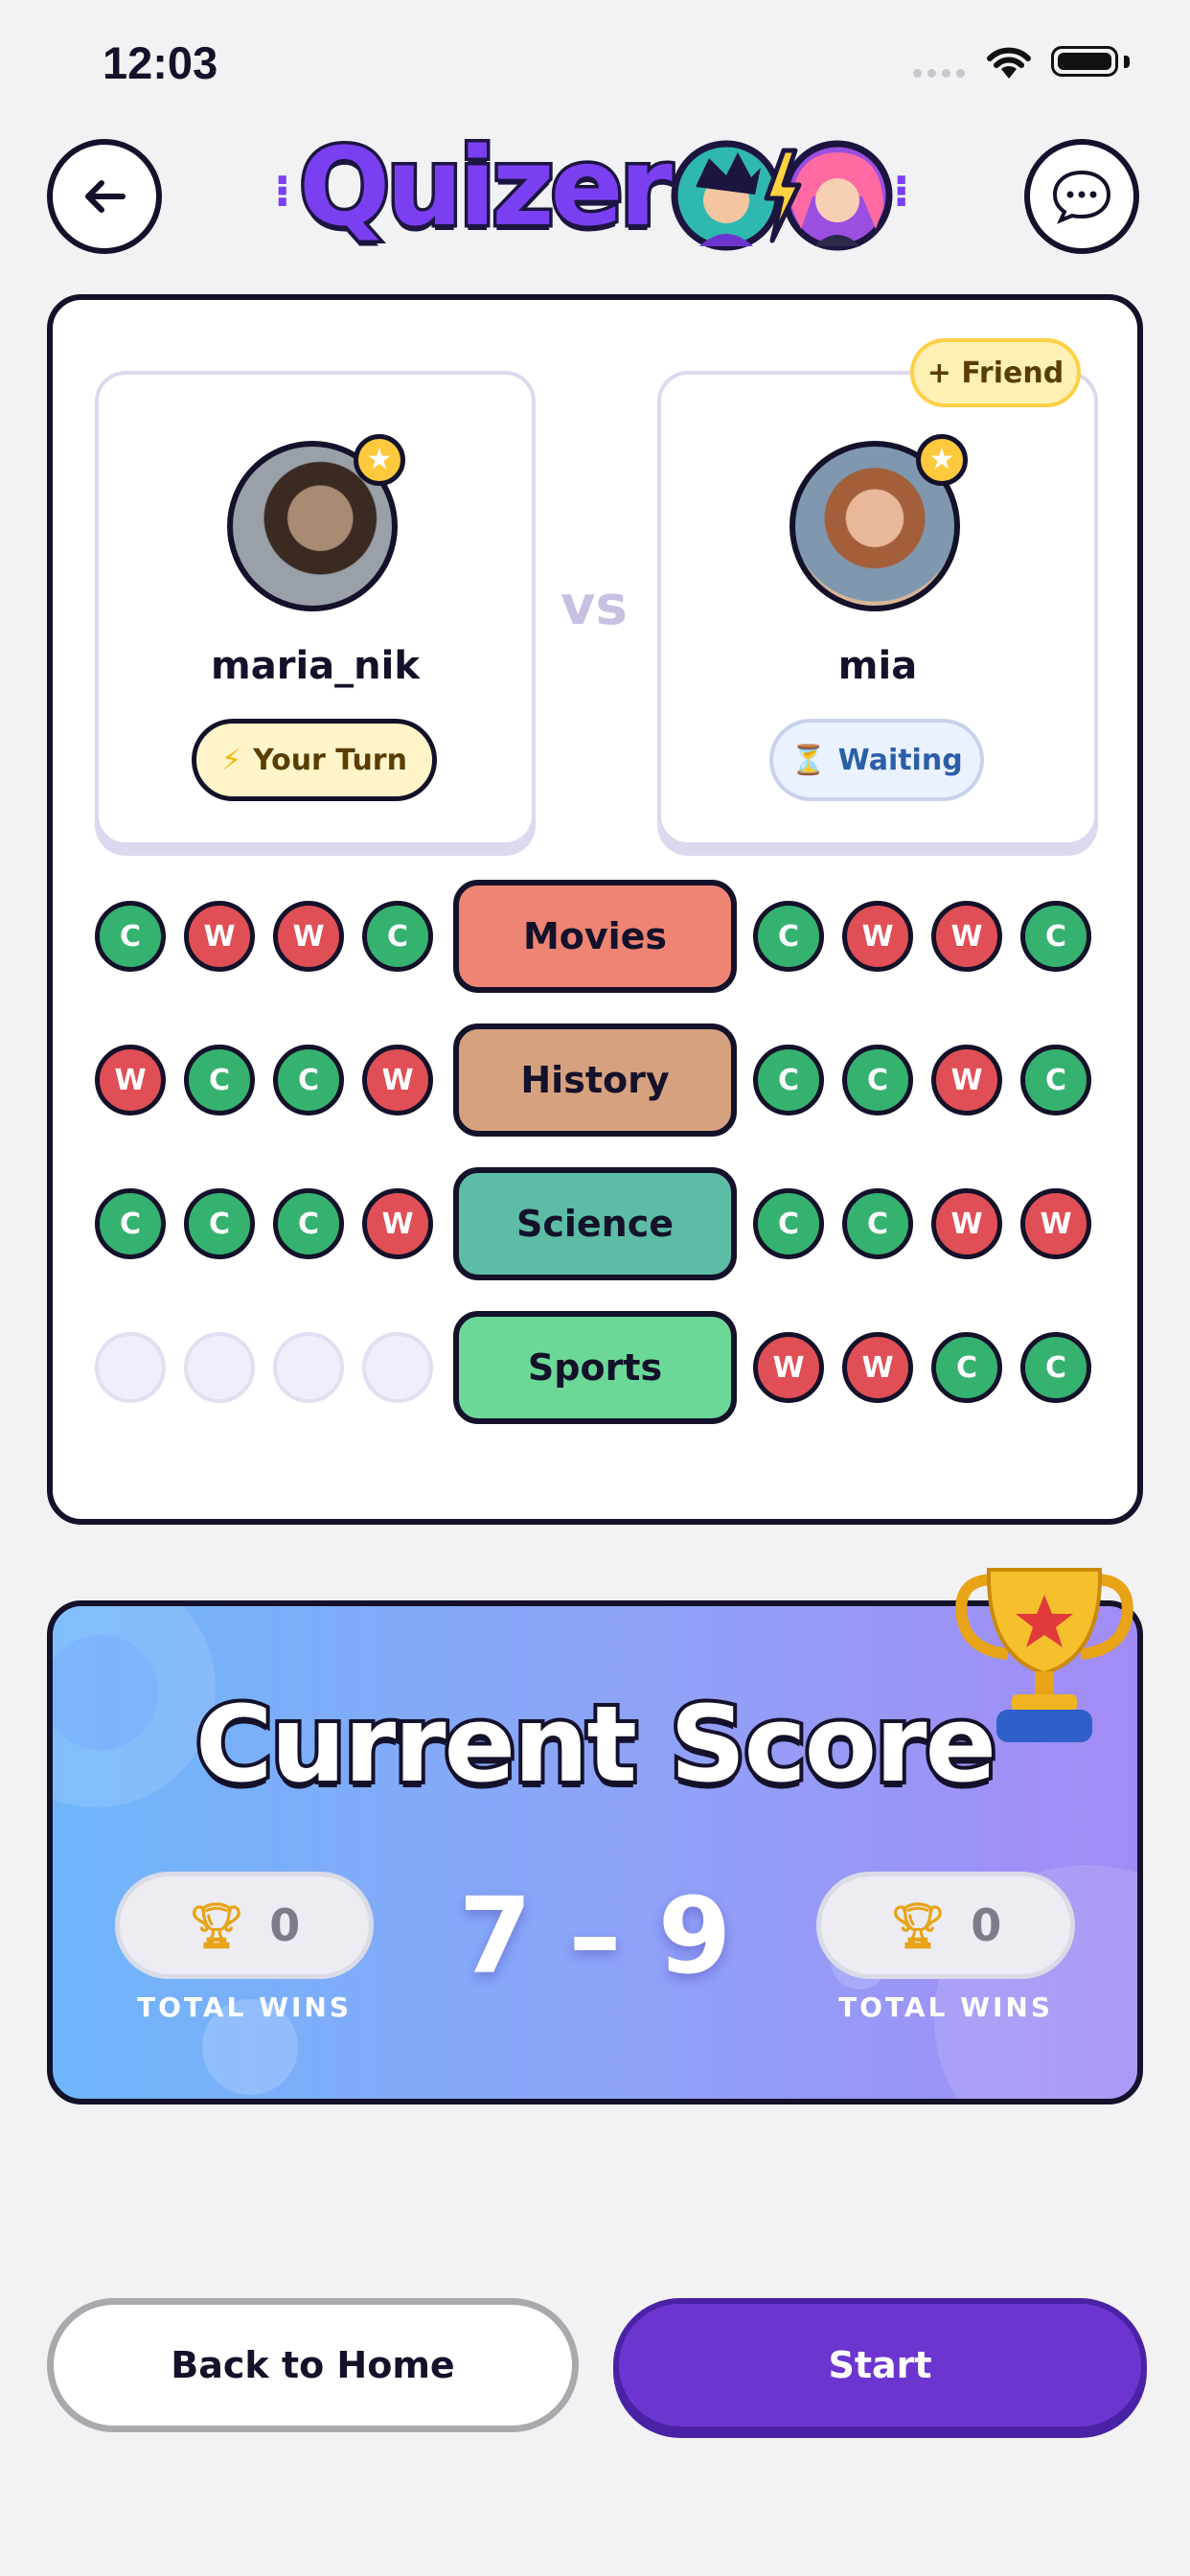 This screenshot has width=1190, height=2576. Describe the element at coordinates (809, 760) in the screenshot. I see `hourglass-icon: ⏳` at that location.